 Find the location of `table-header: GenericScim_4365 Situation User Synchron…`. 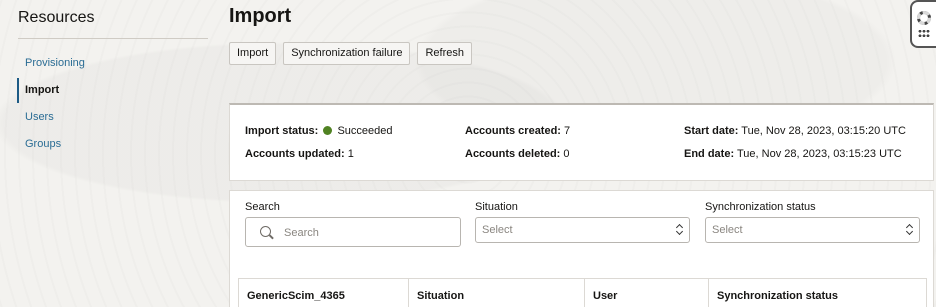

table-header: GenericScim_4365 Situation User Synchron… is located at coordinates (582, 292).